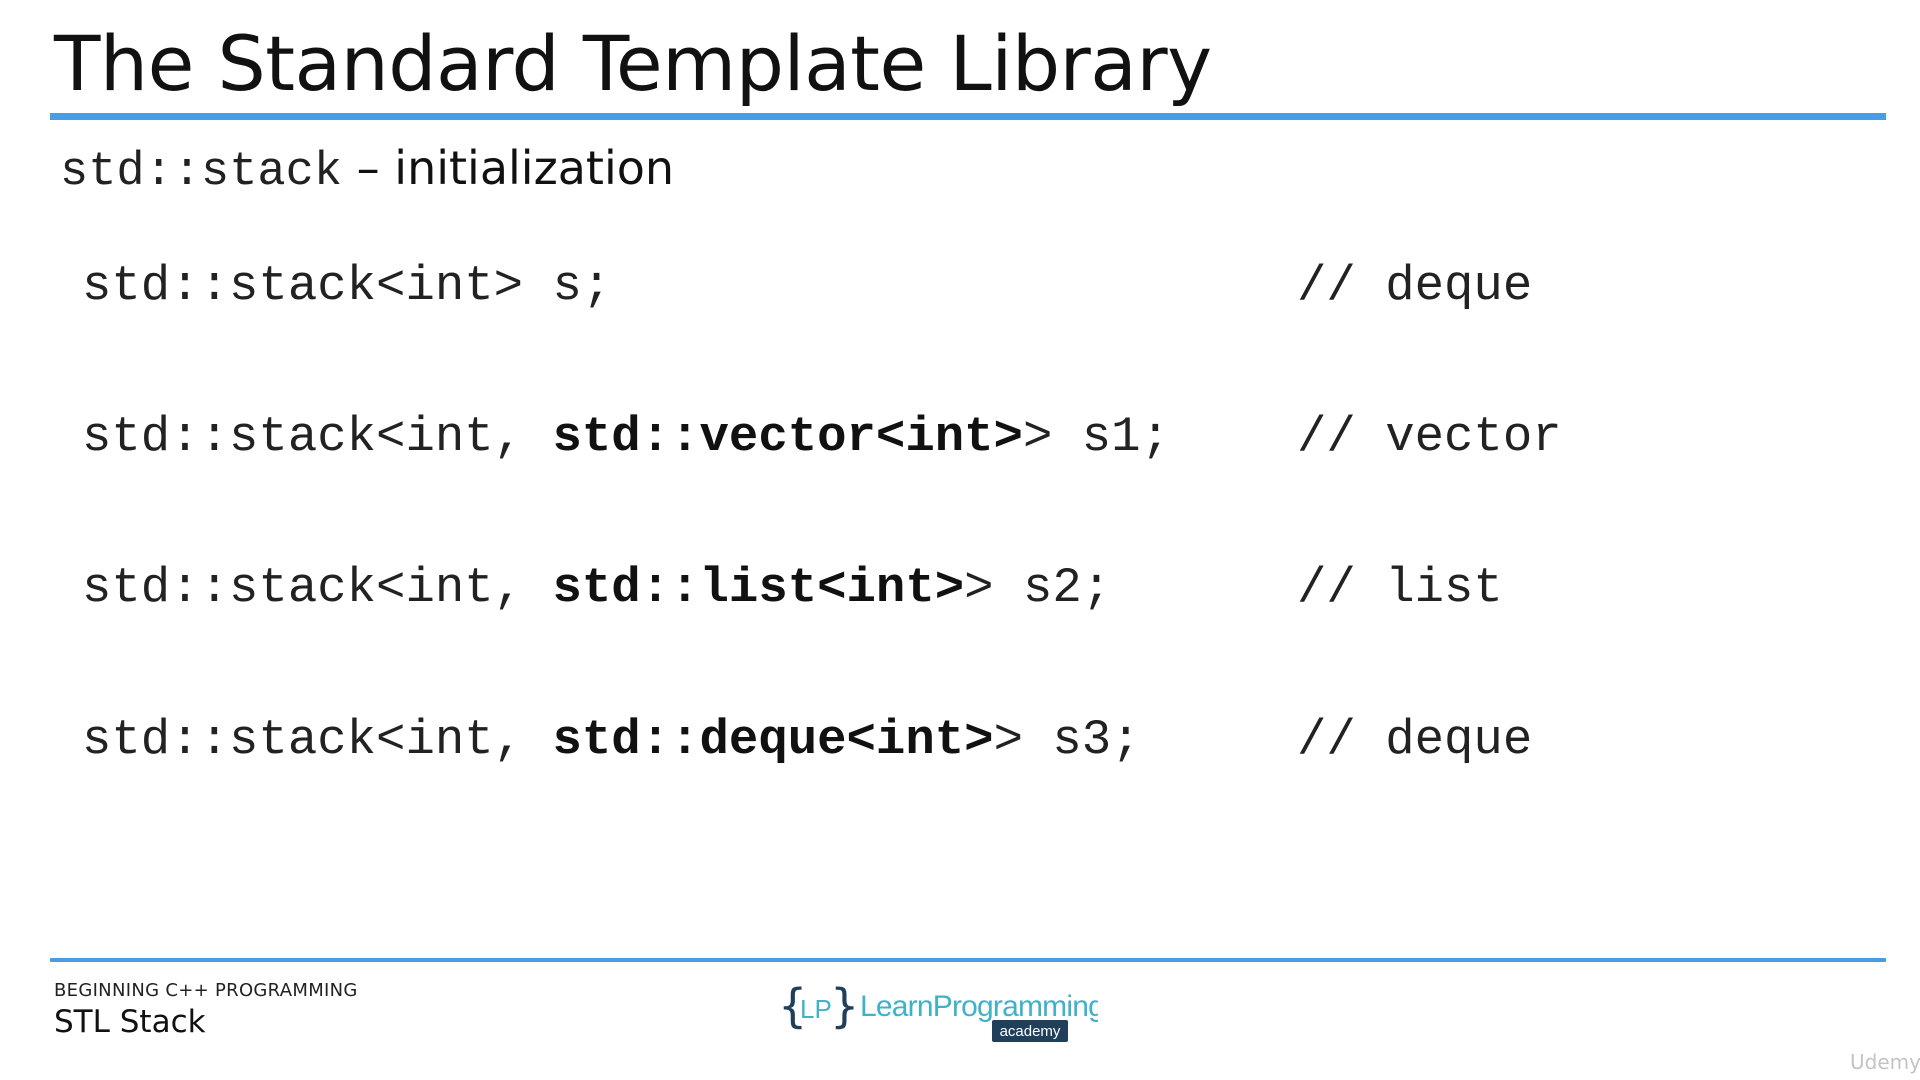 Image resolution: width=1920 pixels, height=1080 pixels. I want to click on section-subtitle: std::stack – initialization, so click(367, 170).